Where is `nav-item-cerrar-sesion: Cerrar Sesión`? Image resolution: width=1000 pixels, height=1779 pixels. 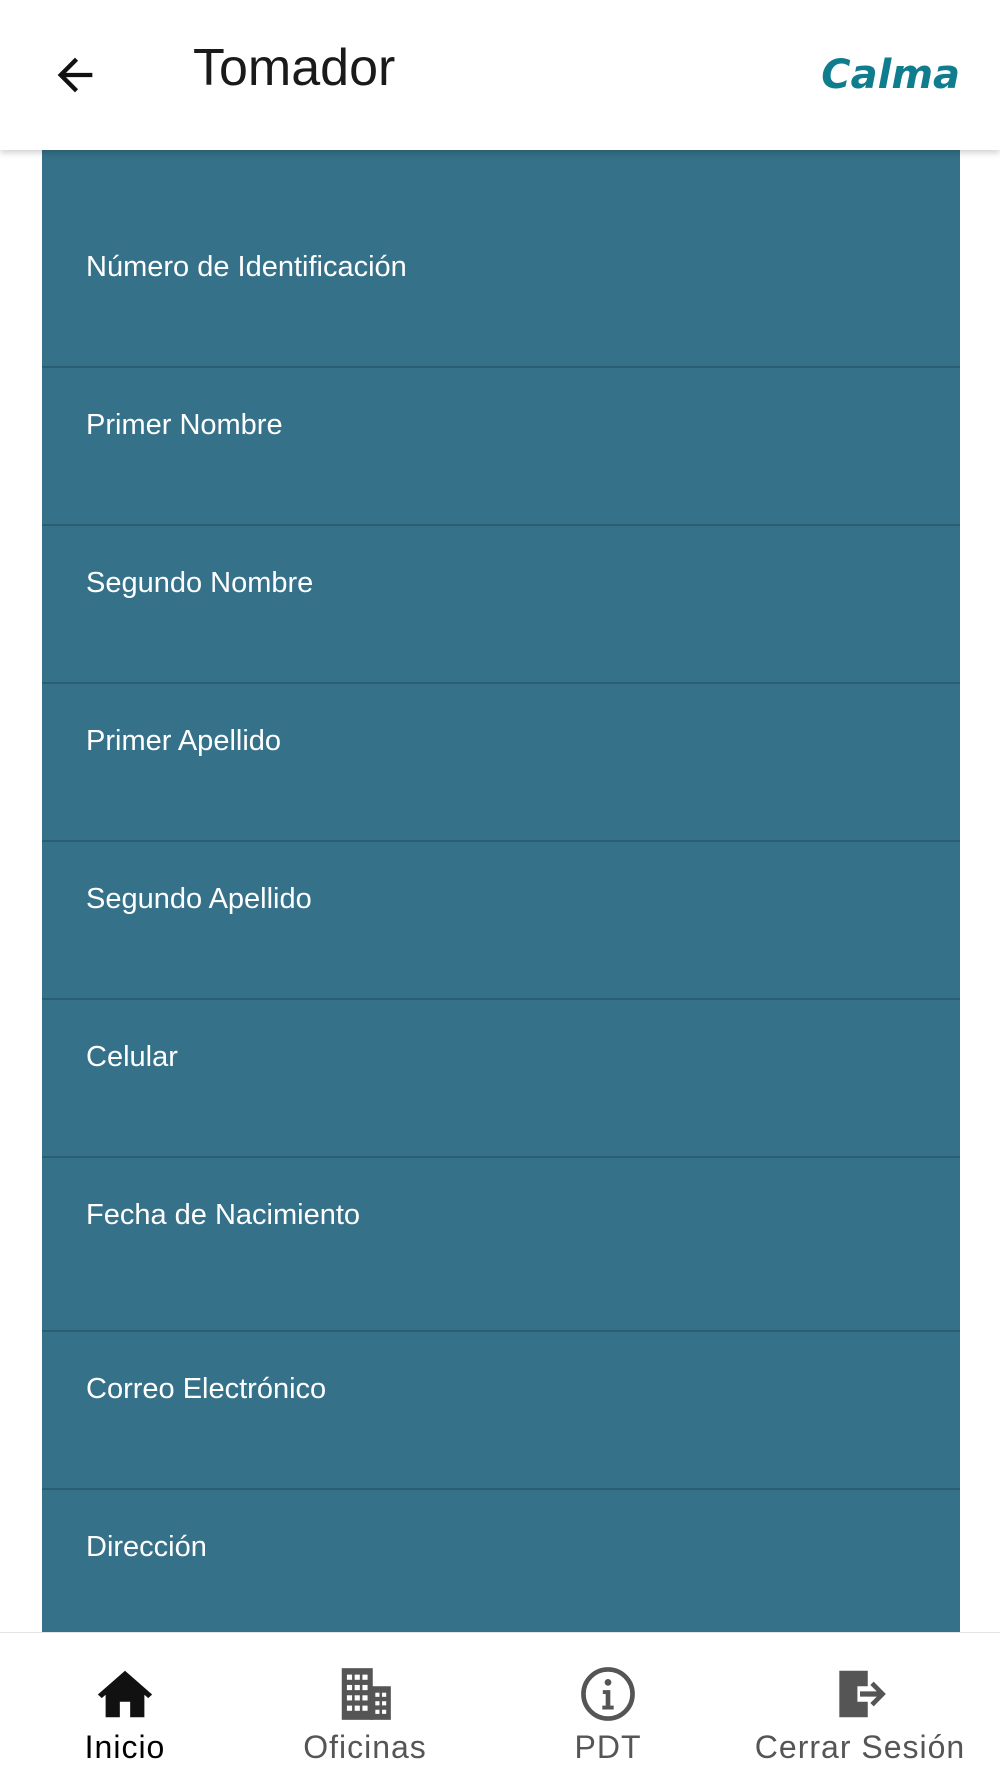
nav-item-cerrar-sesion: Cerrar Sesión is located at coordinates (860, 1706).